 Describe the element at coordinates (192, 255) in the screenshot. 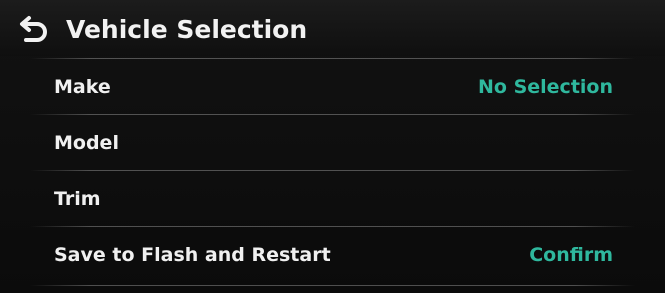

I see `save-restart-label: Save to Flash and Restart` at that location.